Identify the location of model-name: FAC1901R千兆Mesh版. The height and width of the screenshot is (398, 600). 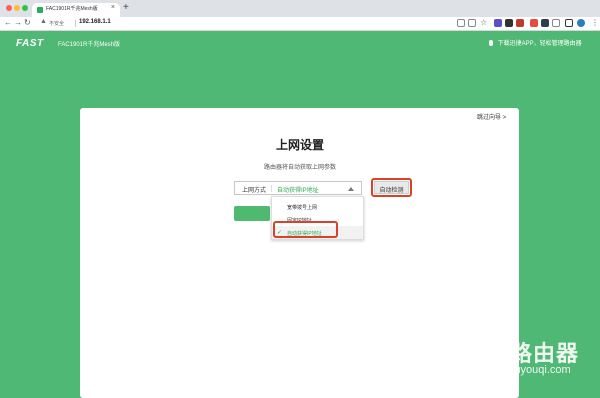
(89, 45).